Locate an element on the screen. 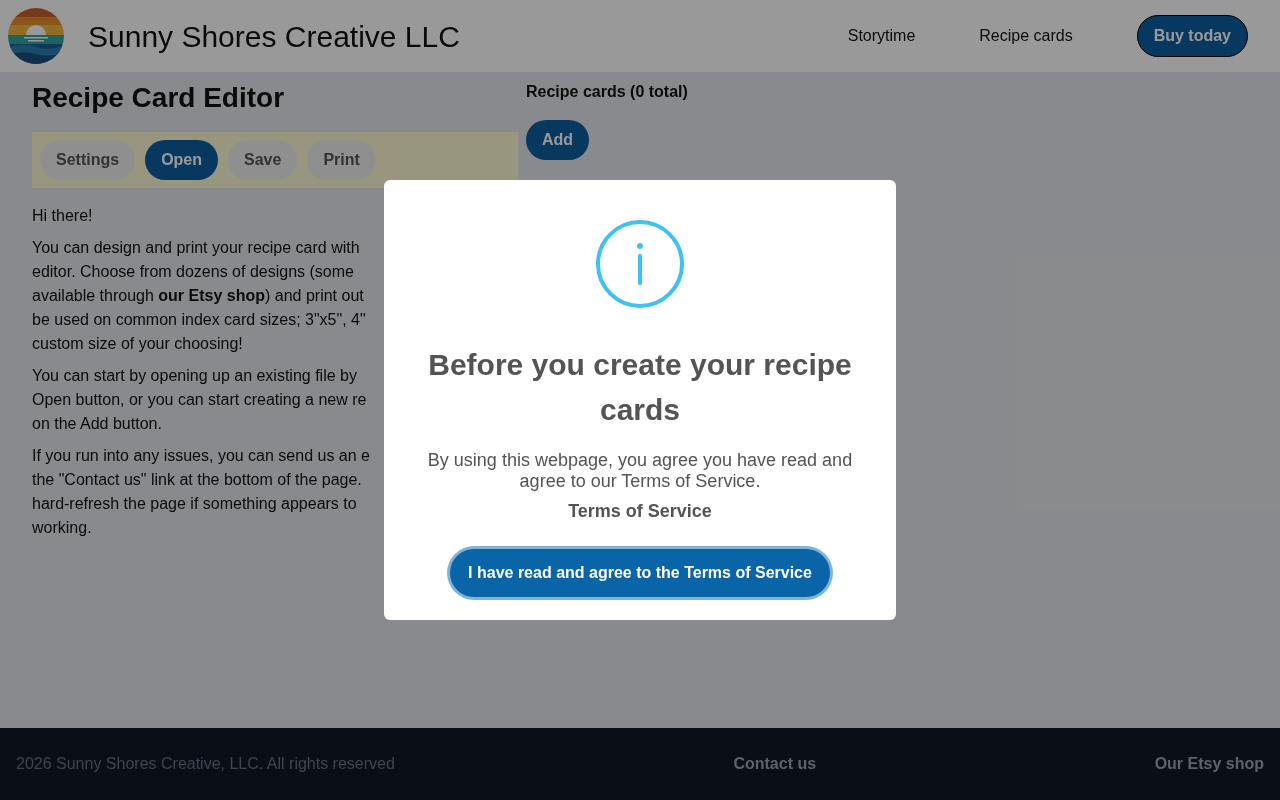 This screenshot has width=1280, height=800. sunset-logo-icon is located at coordinates (36, 36).